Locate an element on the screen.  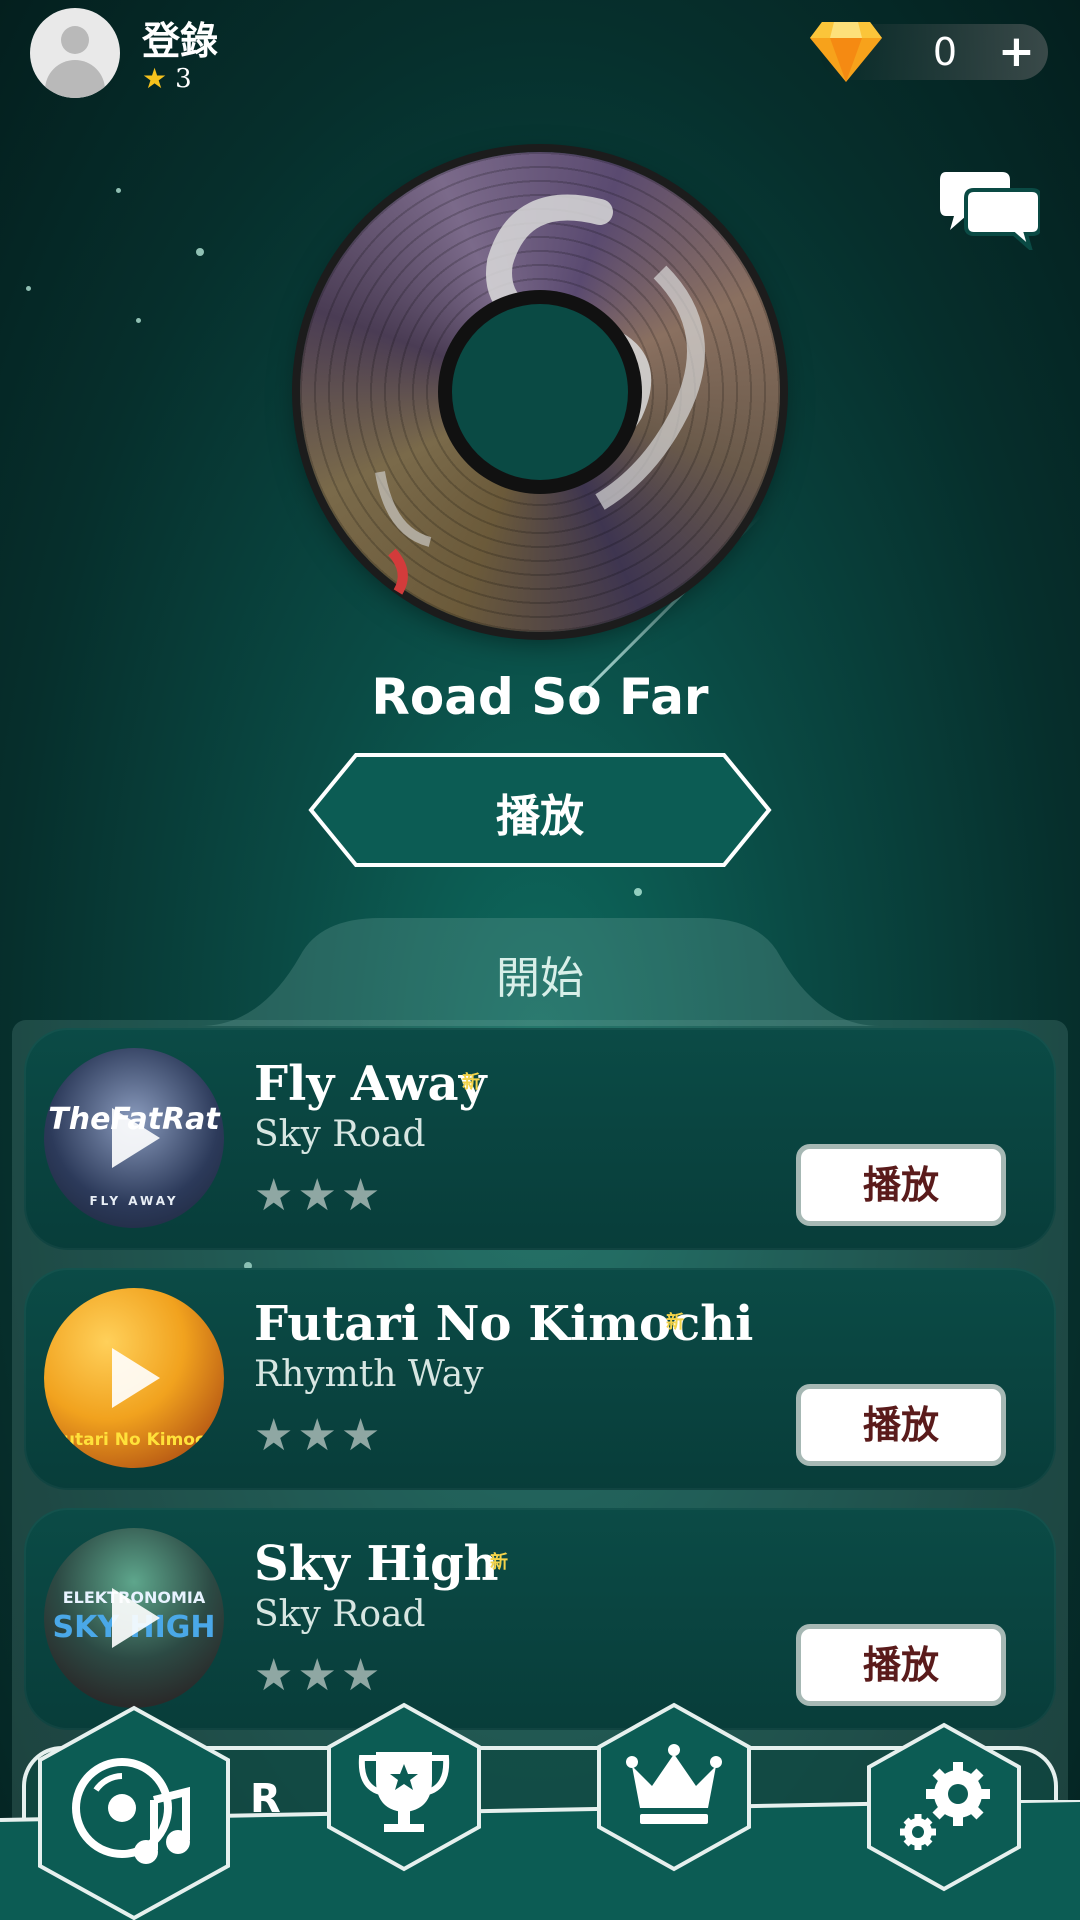
song-cover: ELEKTRONOMIA SKY HIGH is located at coordinates (134, 1618).